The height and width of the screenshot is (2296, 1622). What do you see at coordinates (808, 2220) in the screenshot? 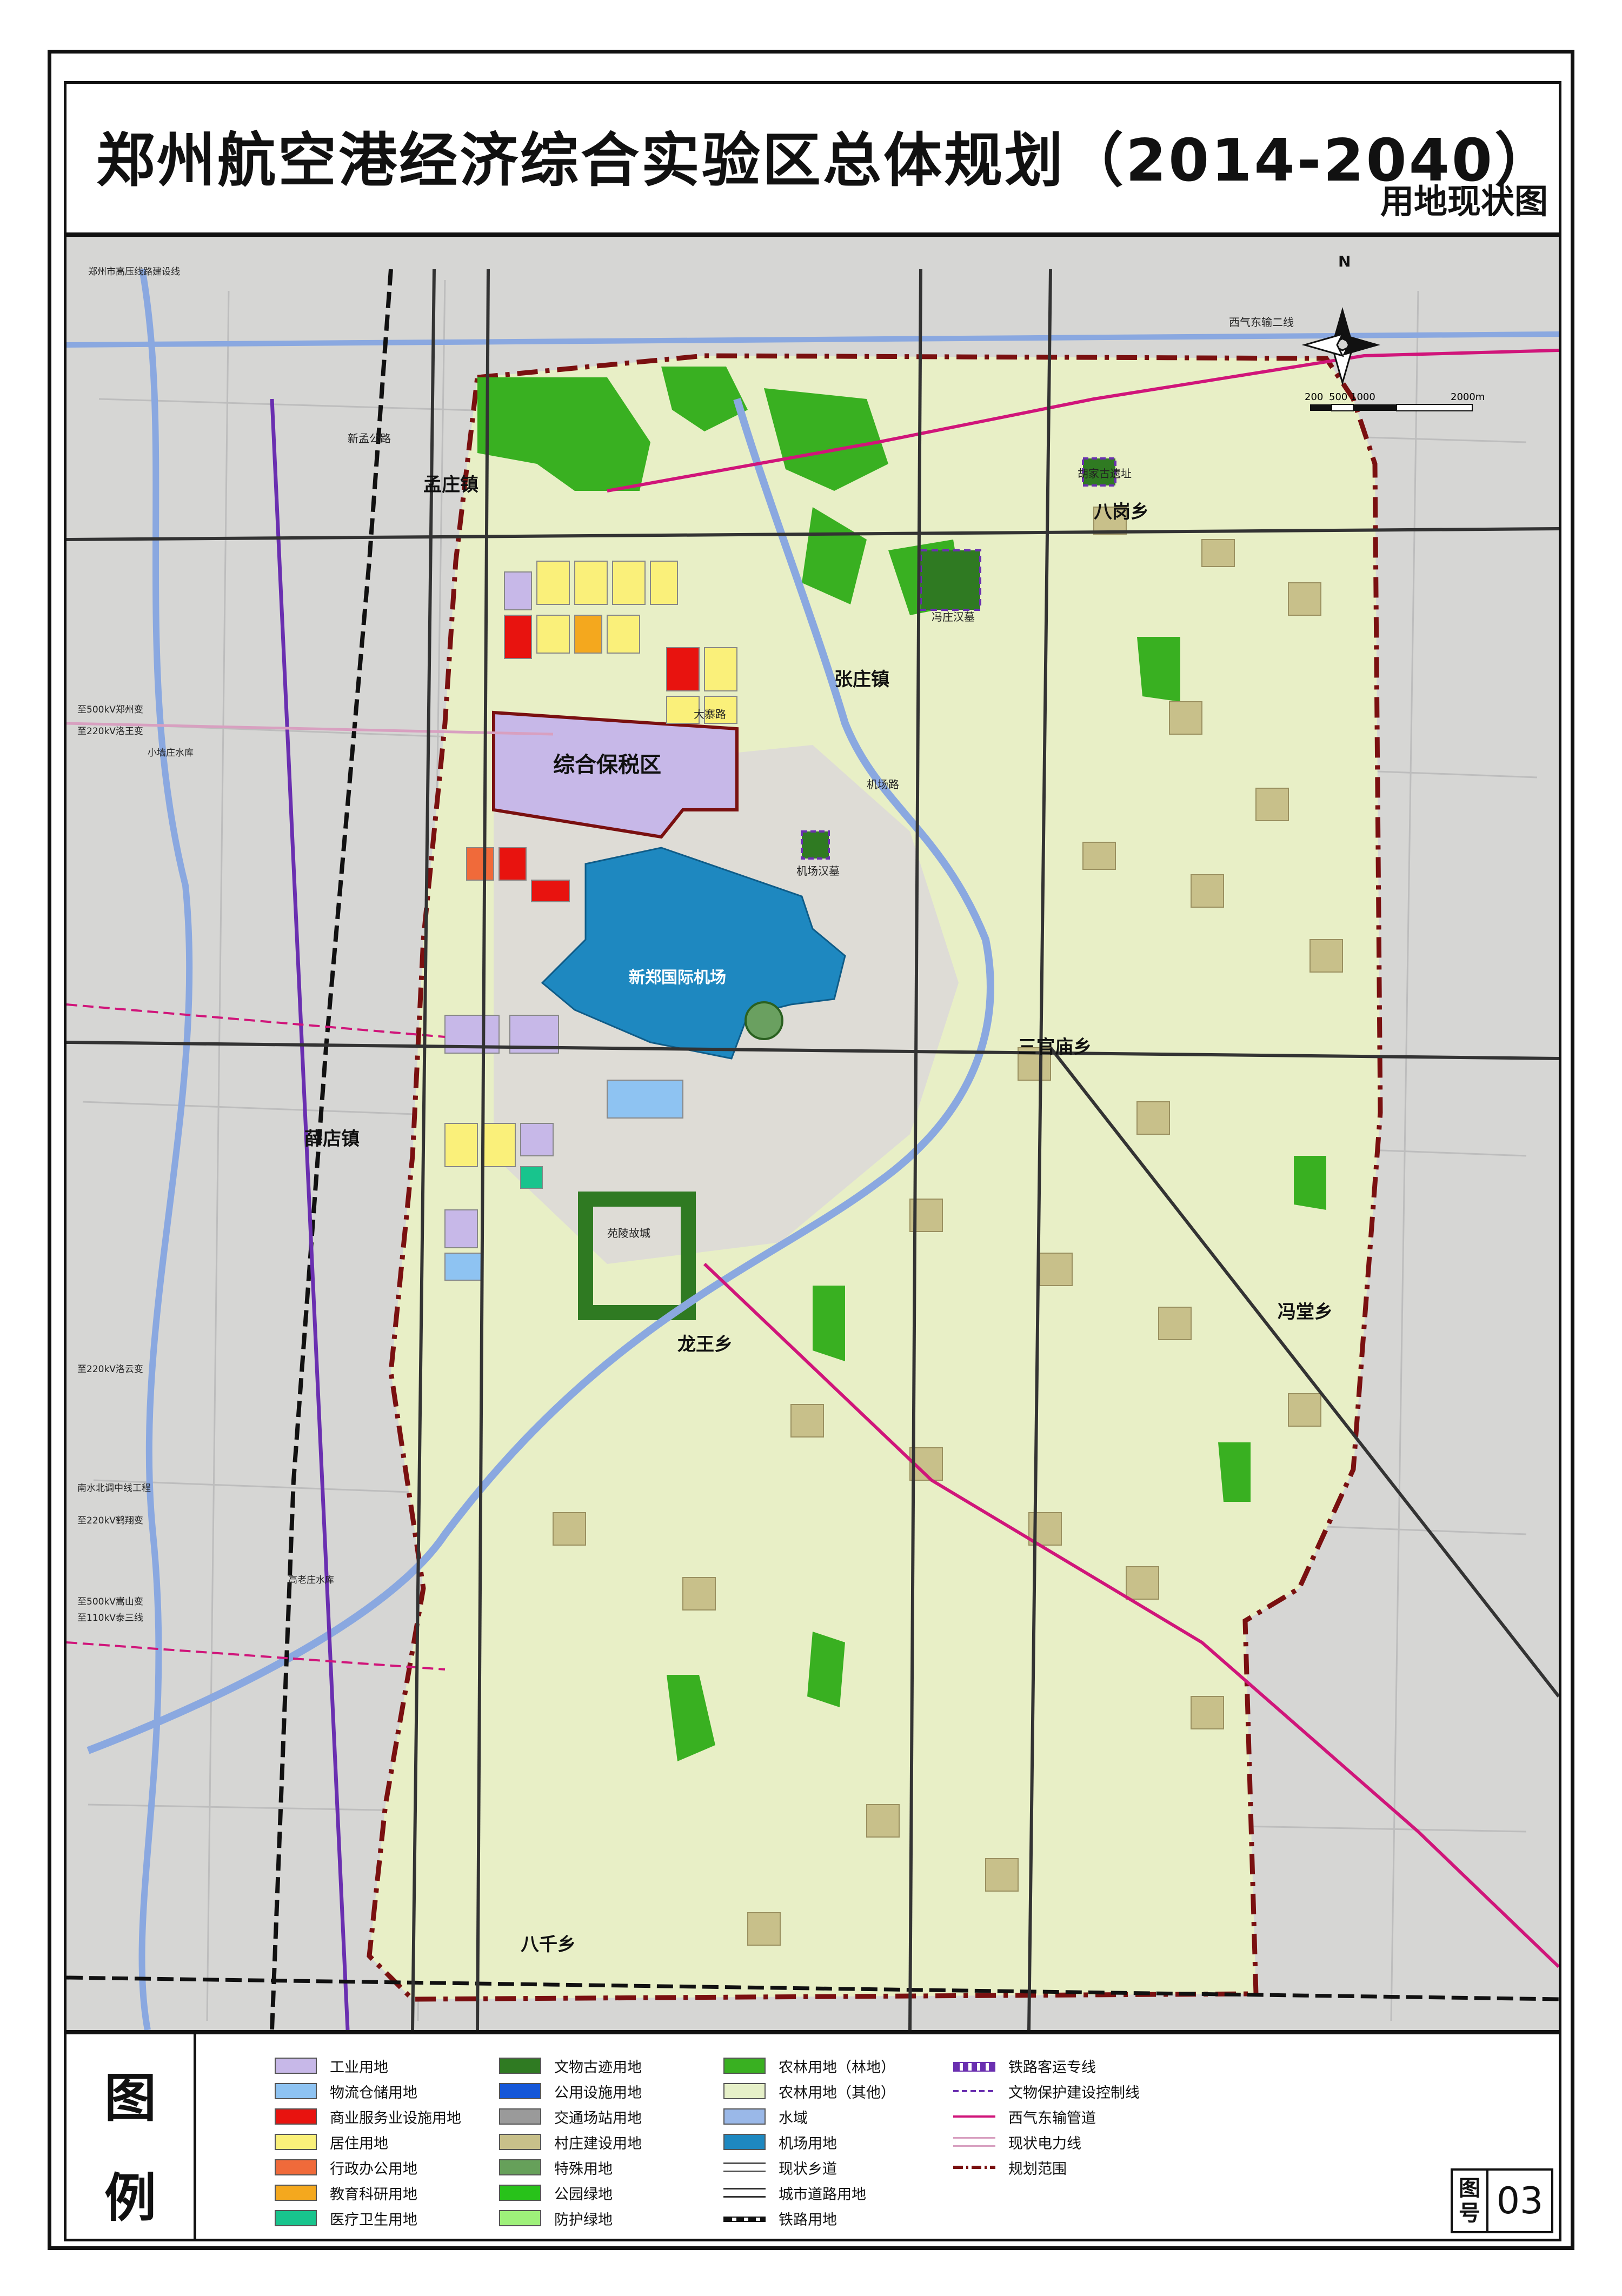
I see `legend-label: 铁路用地` at bounding box center [808, 2220].